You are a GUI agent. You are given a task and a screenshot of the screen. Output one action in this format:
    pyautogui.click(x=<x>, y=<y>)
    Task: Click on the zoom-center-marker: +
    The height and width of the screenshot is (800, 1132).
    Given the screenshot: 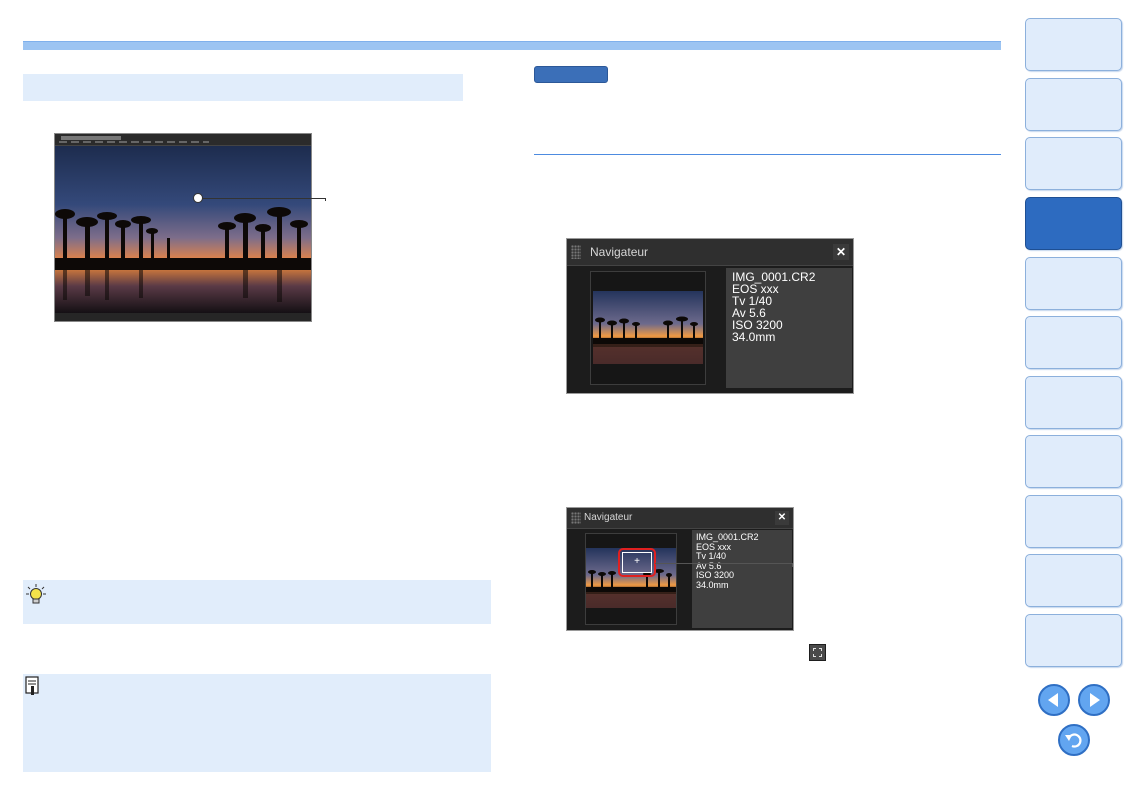 What is the action you would take?
    pyautogui.click(x=637, y=561)
    